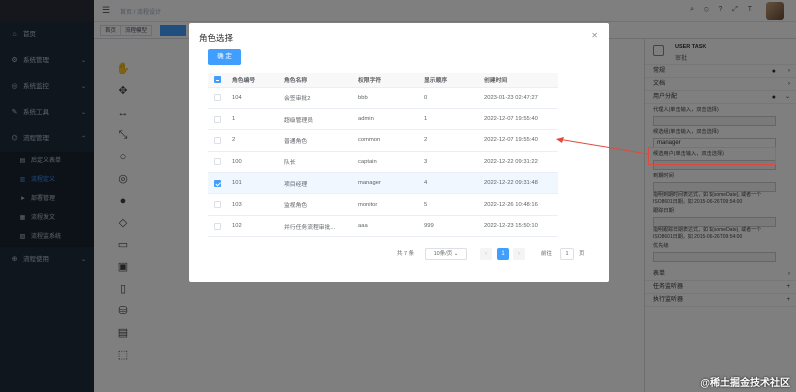 The image size is (796, 392). What do you see at coordinates (315, 98) in the screenshot?
I see `cell-name: 会签审批2` at bounding box center [315, 98].